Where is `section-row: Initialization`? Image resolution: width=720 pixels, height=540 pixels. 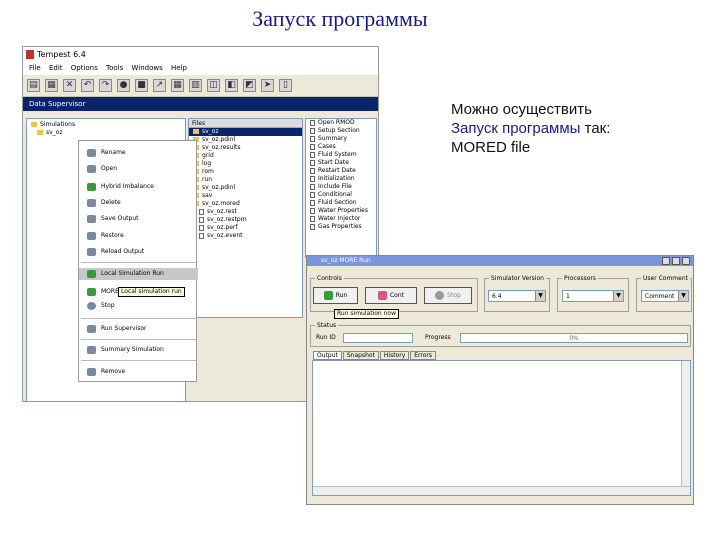
section-row: Initialization is located at coordinates (341, 179).